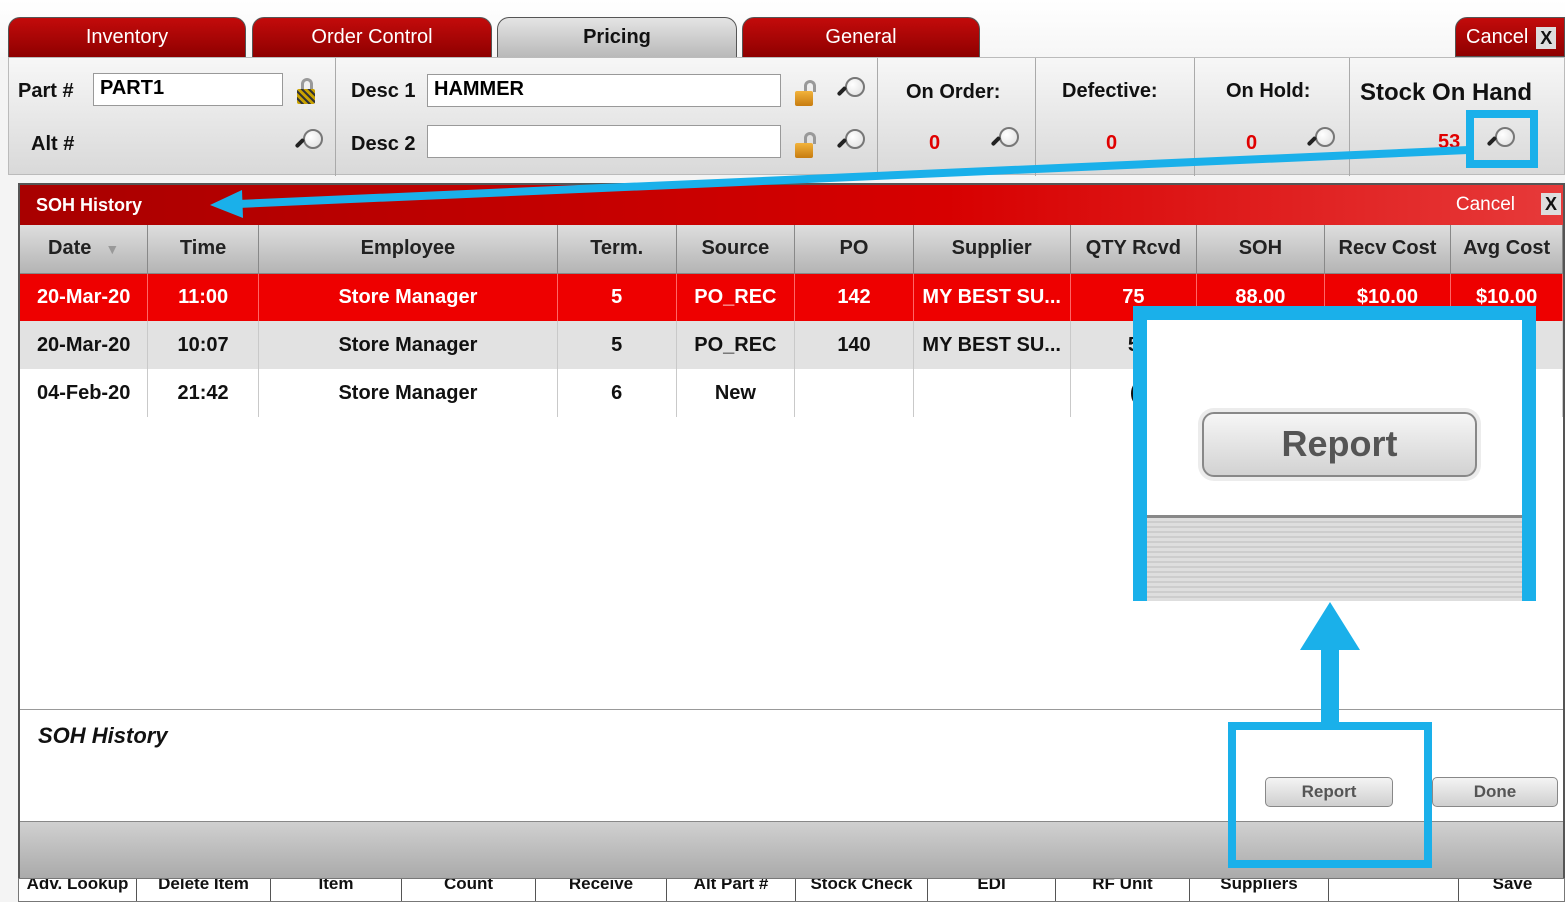 The width and height of the screenshot is (1565, 902). What do you see at coordinates (854, 345) in the screenshot?
I see `cell-po: 140` at bounding box center [854, 345].